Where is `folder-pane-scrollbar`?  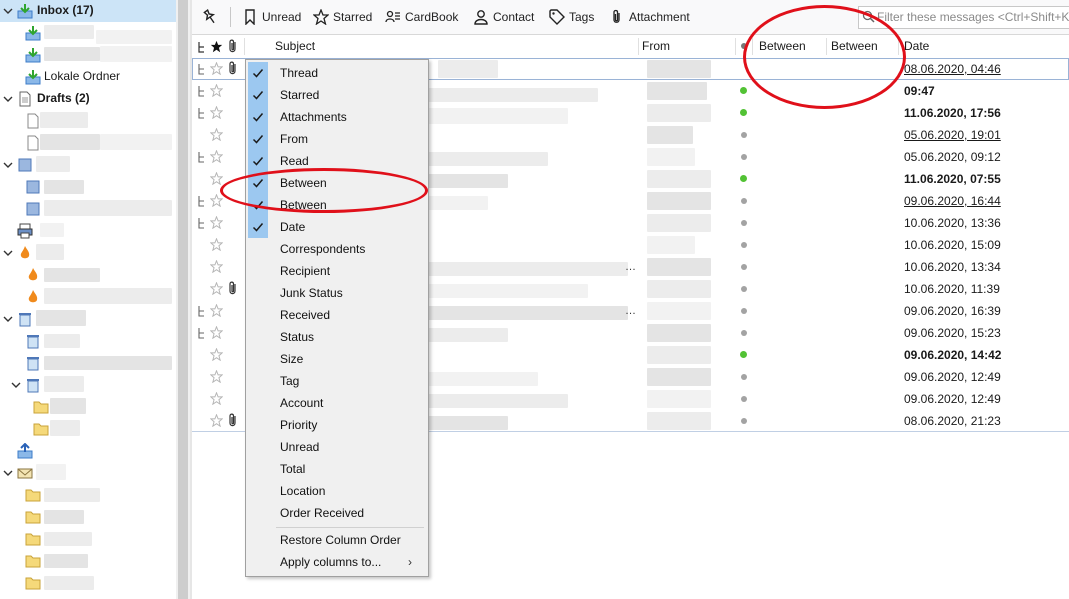 folder-pane-scrollbar is located at coordinates (183, 299).